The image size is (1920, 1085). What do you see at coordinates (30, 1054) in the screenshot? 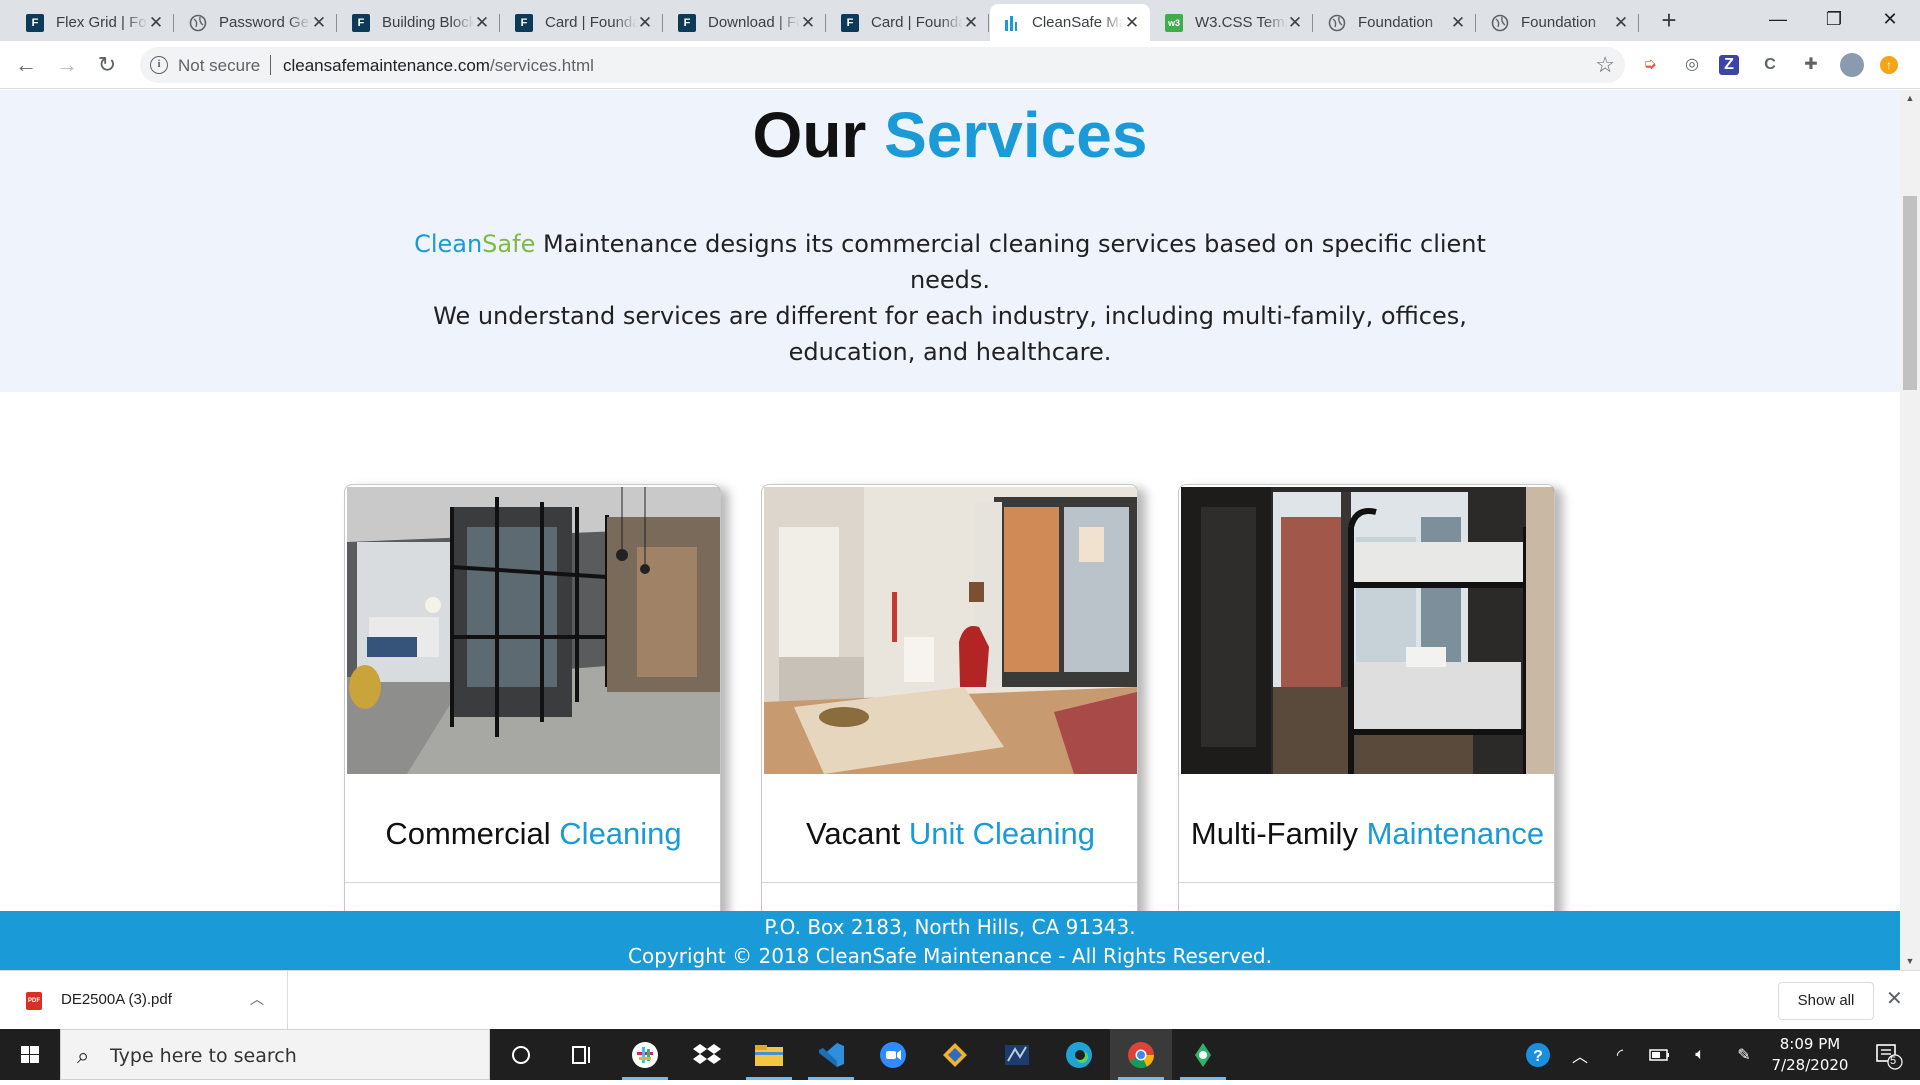
I see `start-button` at bounding box center [30, 1054].